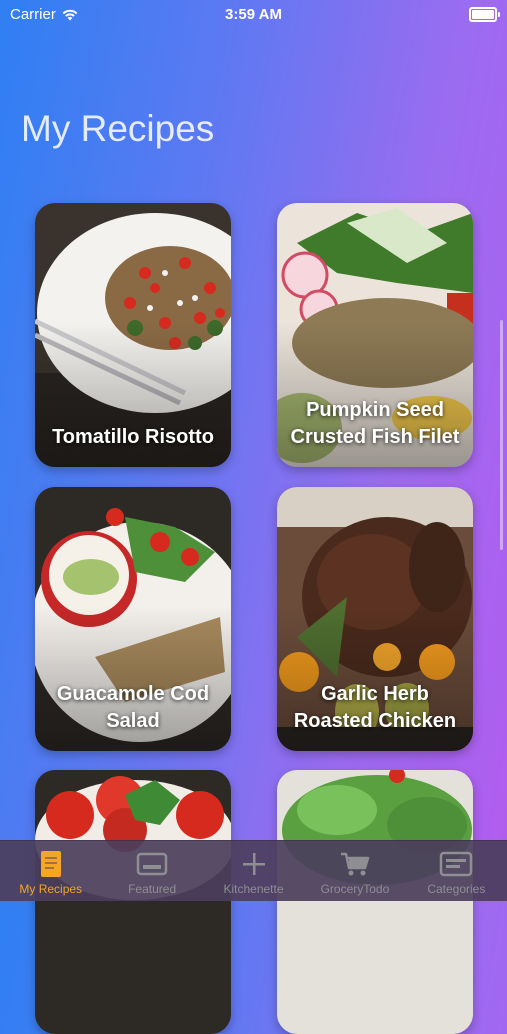  What do you see at coordinates (375, 619) in the screenshot?
I see `recipe-card: Garlic Herb Roasted Chicken` at bounding box center [375, 619].